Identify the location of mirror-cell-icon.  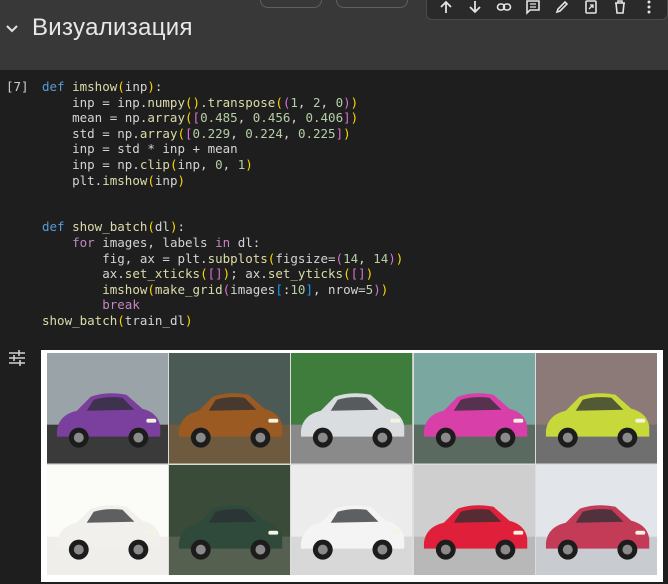
(590, 7).